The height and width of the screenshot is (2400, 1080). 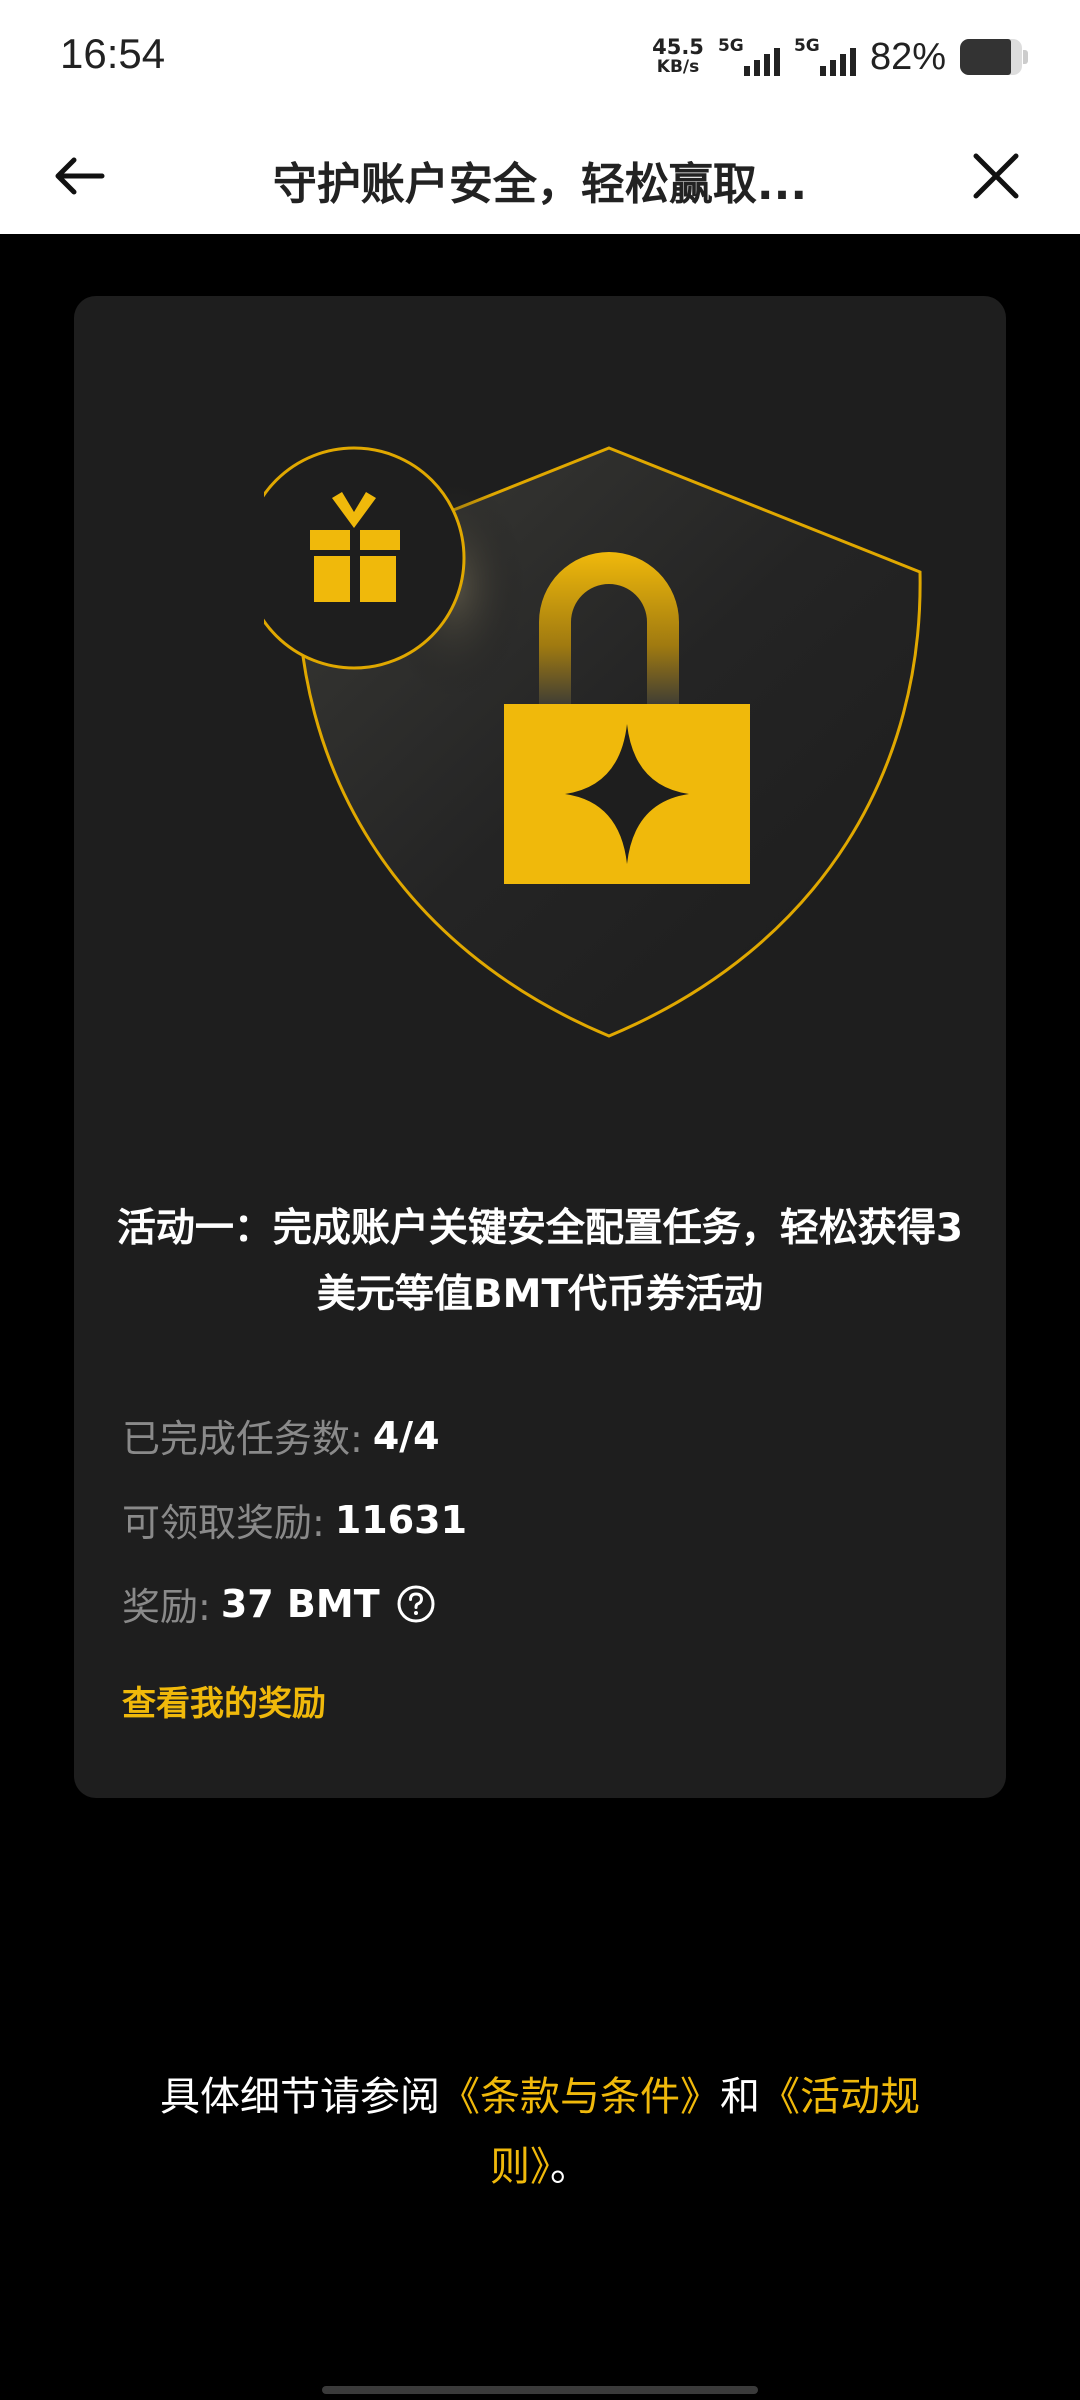 I want to click on claimable-reward-row: 可领取奖励: 11631, so click(x=294, y=1519).